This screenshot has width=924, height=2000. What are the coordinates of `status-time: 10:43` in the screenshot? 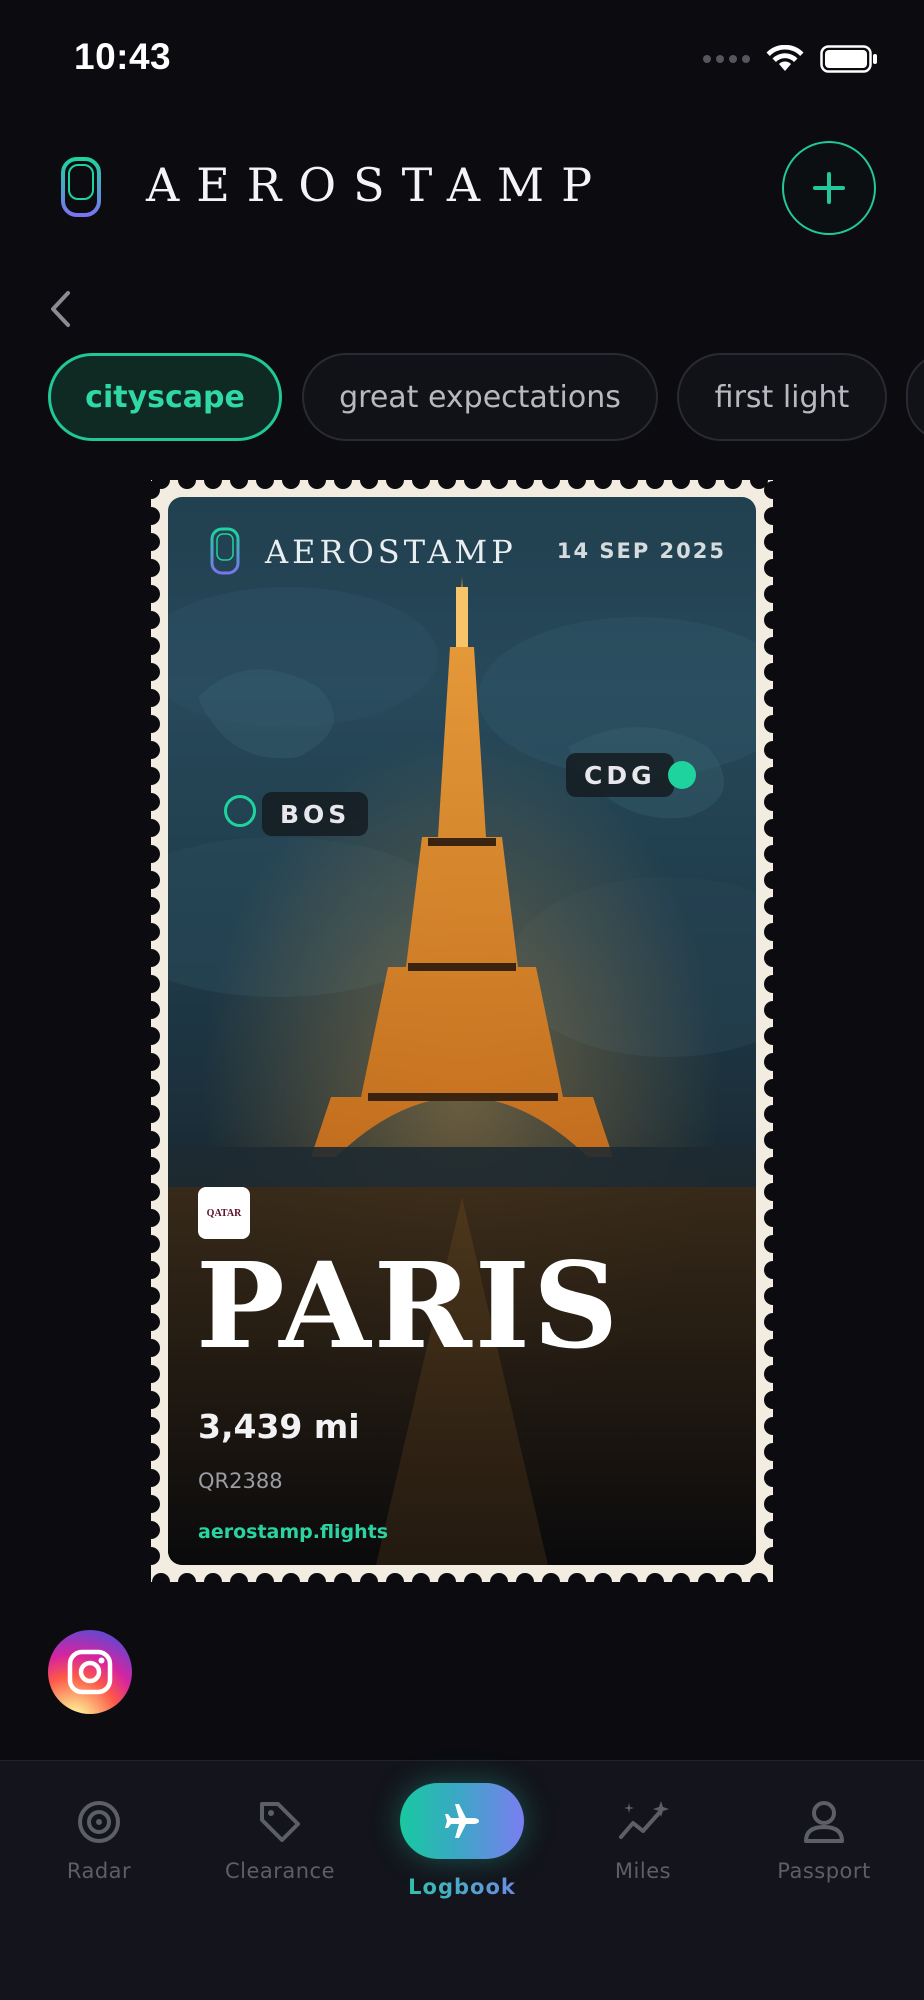 It's located at (123, 56).